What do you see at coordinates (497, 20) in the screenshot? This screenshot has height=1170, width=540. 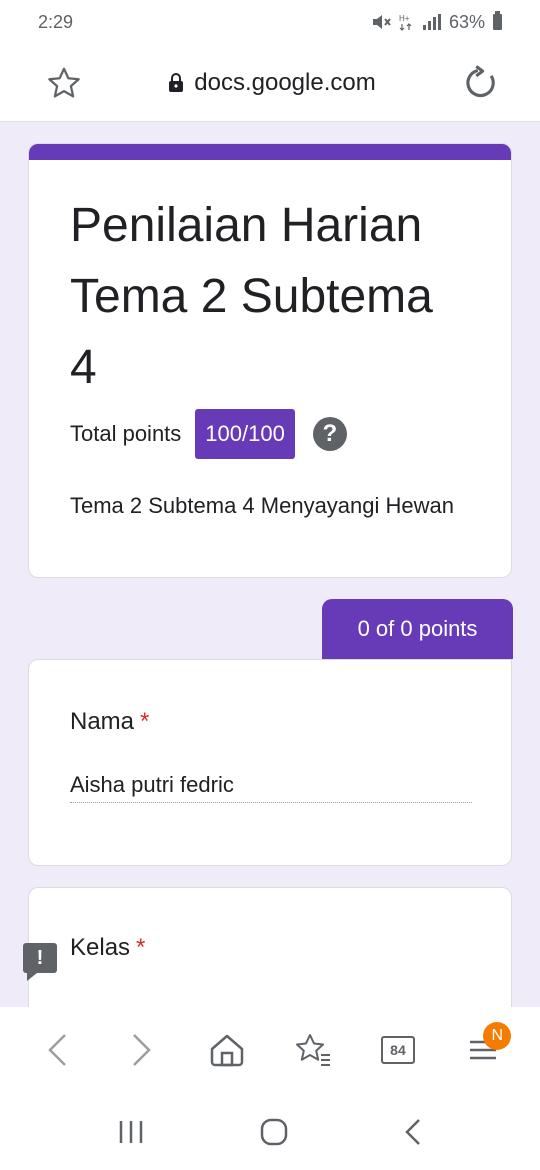 I see `battery-icon` at bounding box center [497, 20].